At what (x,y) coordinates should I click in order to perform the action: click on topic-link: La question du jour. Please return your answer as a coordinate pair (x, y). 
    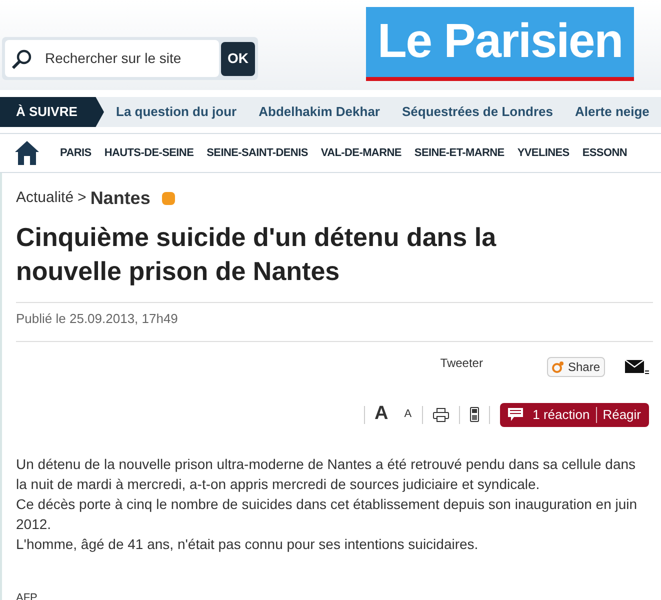
    Looking at the image, I should click on (176, 112).